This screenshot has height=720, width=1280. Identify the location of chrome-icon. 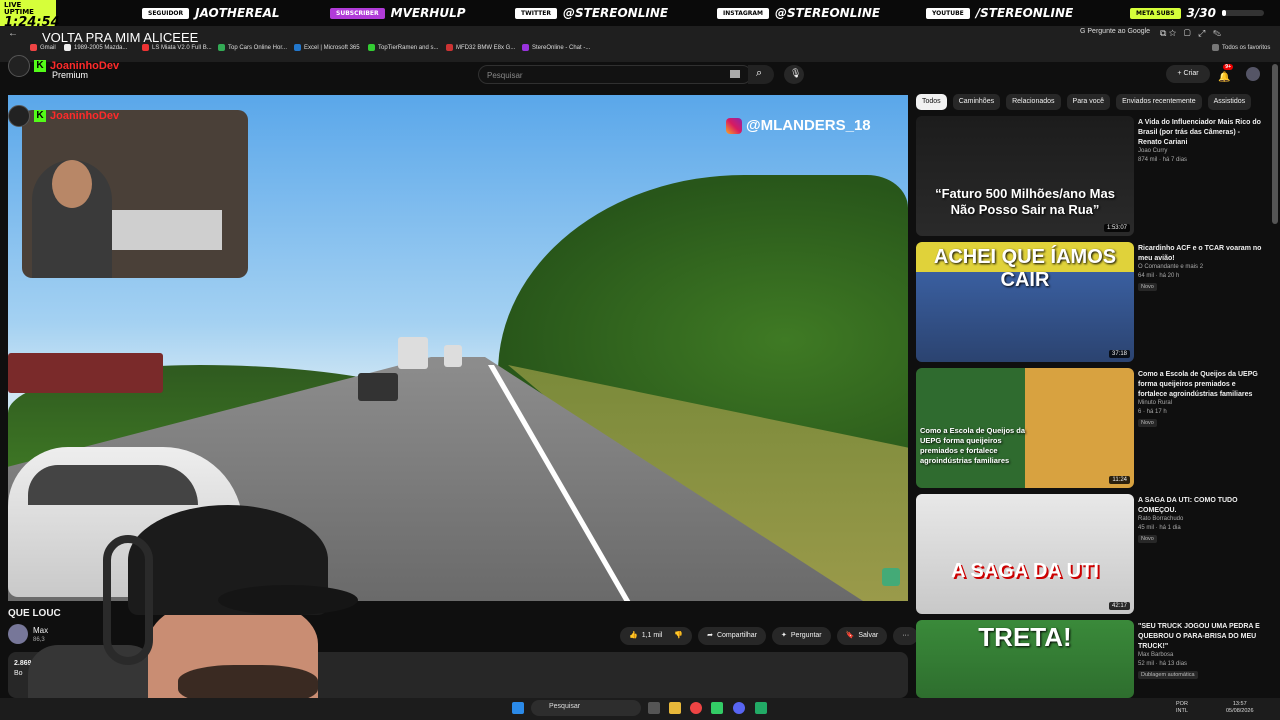
(696, 708).